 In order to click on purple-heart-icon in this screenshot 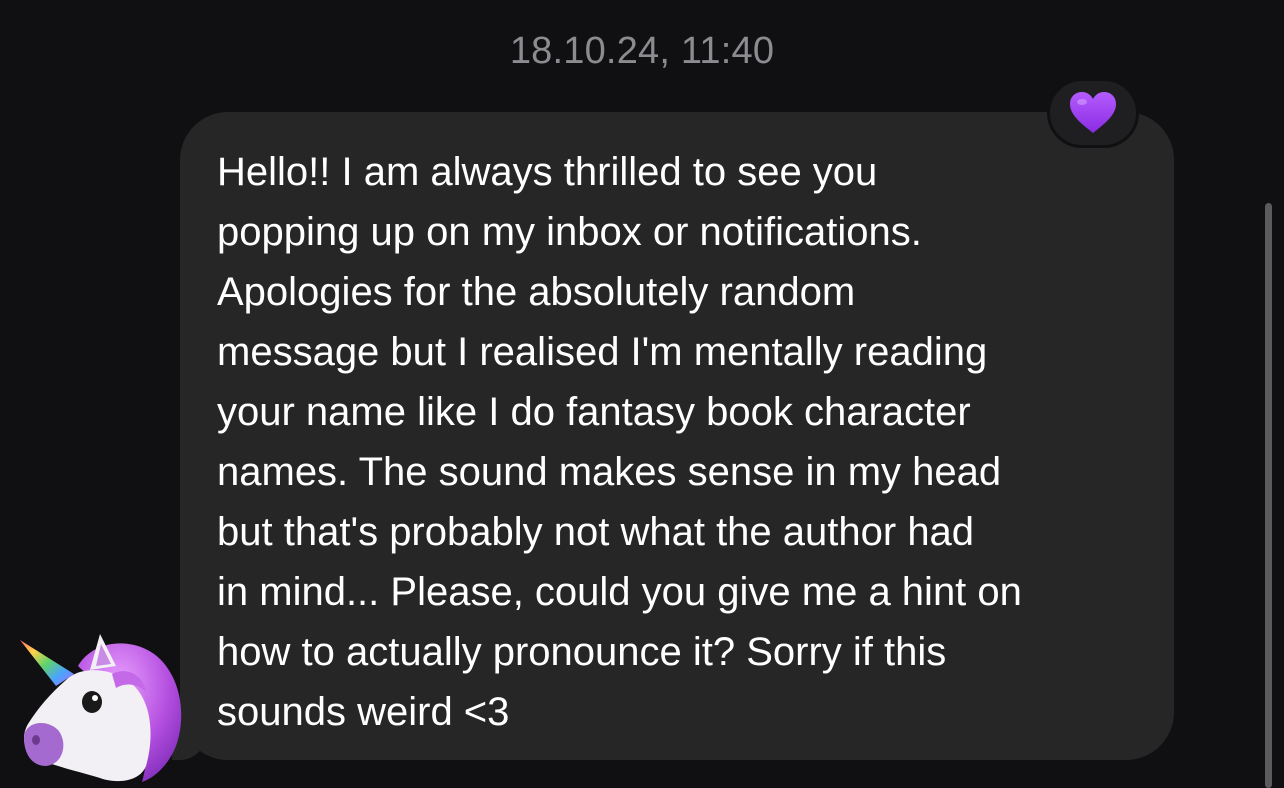, I will do `click(1093, 112)`.